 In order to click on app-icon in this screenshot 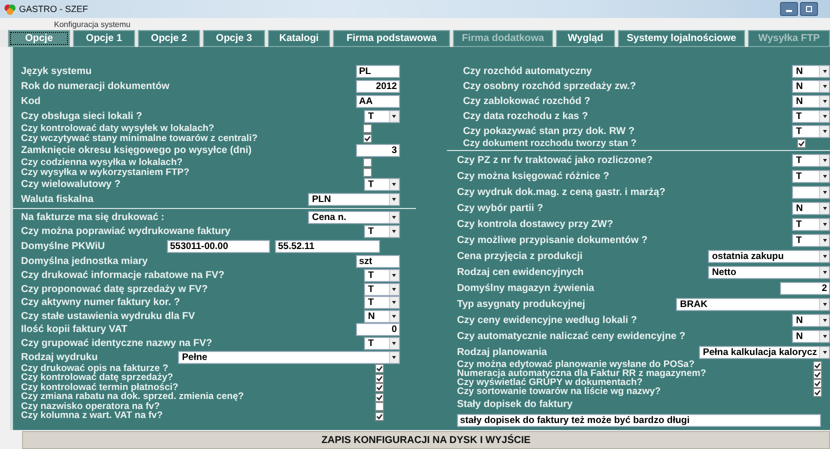, I will do `click(10, 9)`.